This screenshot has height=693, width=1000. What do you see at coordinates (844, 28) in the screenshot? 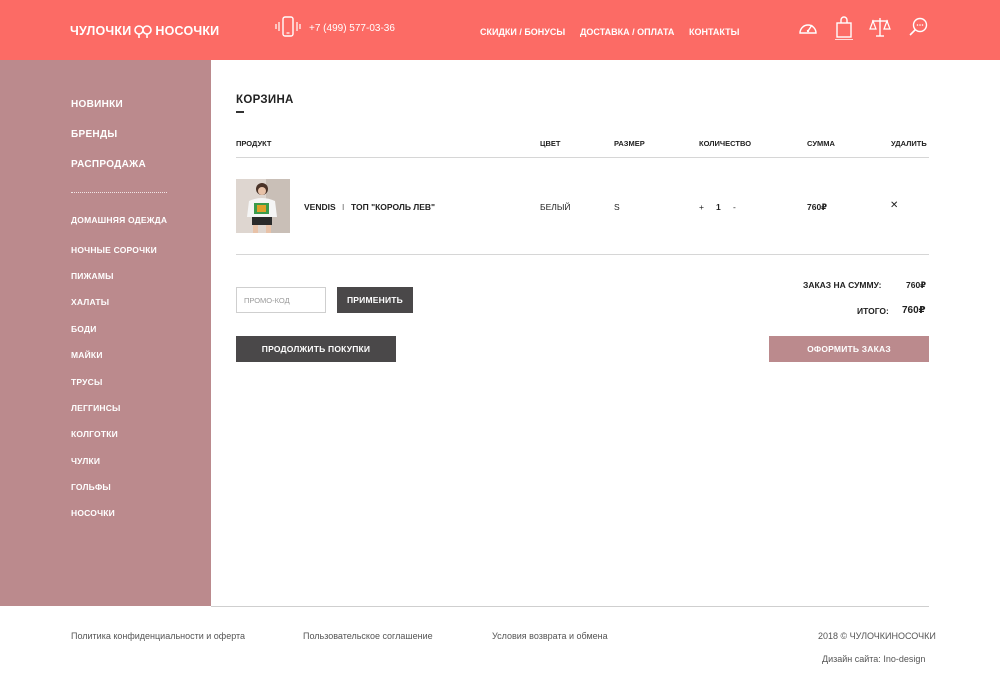
I see `shopping-bag-icon` at bounding box center [844, 28].